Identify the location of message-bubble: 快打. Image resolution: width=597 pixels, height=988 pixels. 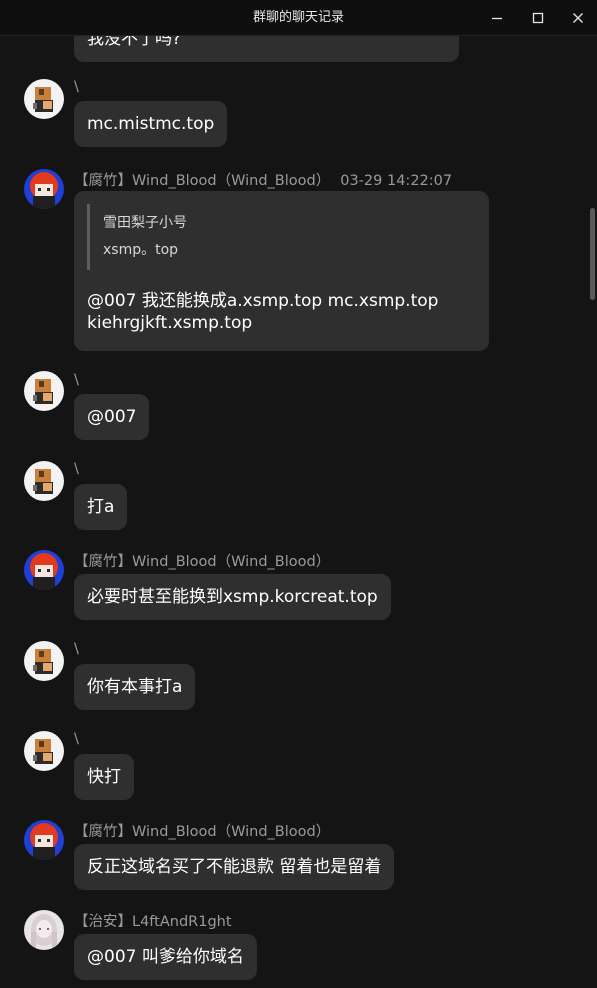
(104, 777).